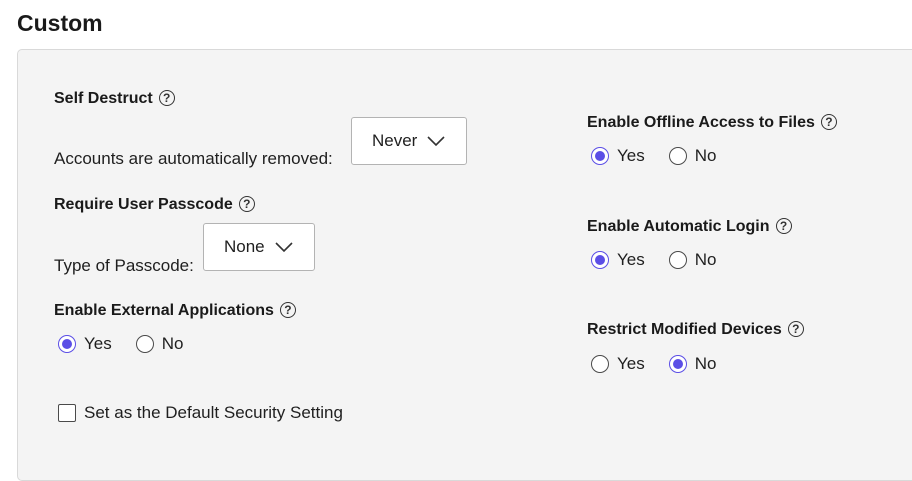 This screenshot has width=912, height=481. I want to click on default-setting-label: Set as the Default Security Setting, so click(213, 413).